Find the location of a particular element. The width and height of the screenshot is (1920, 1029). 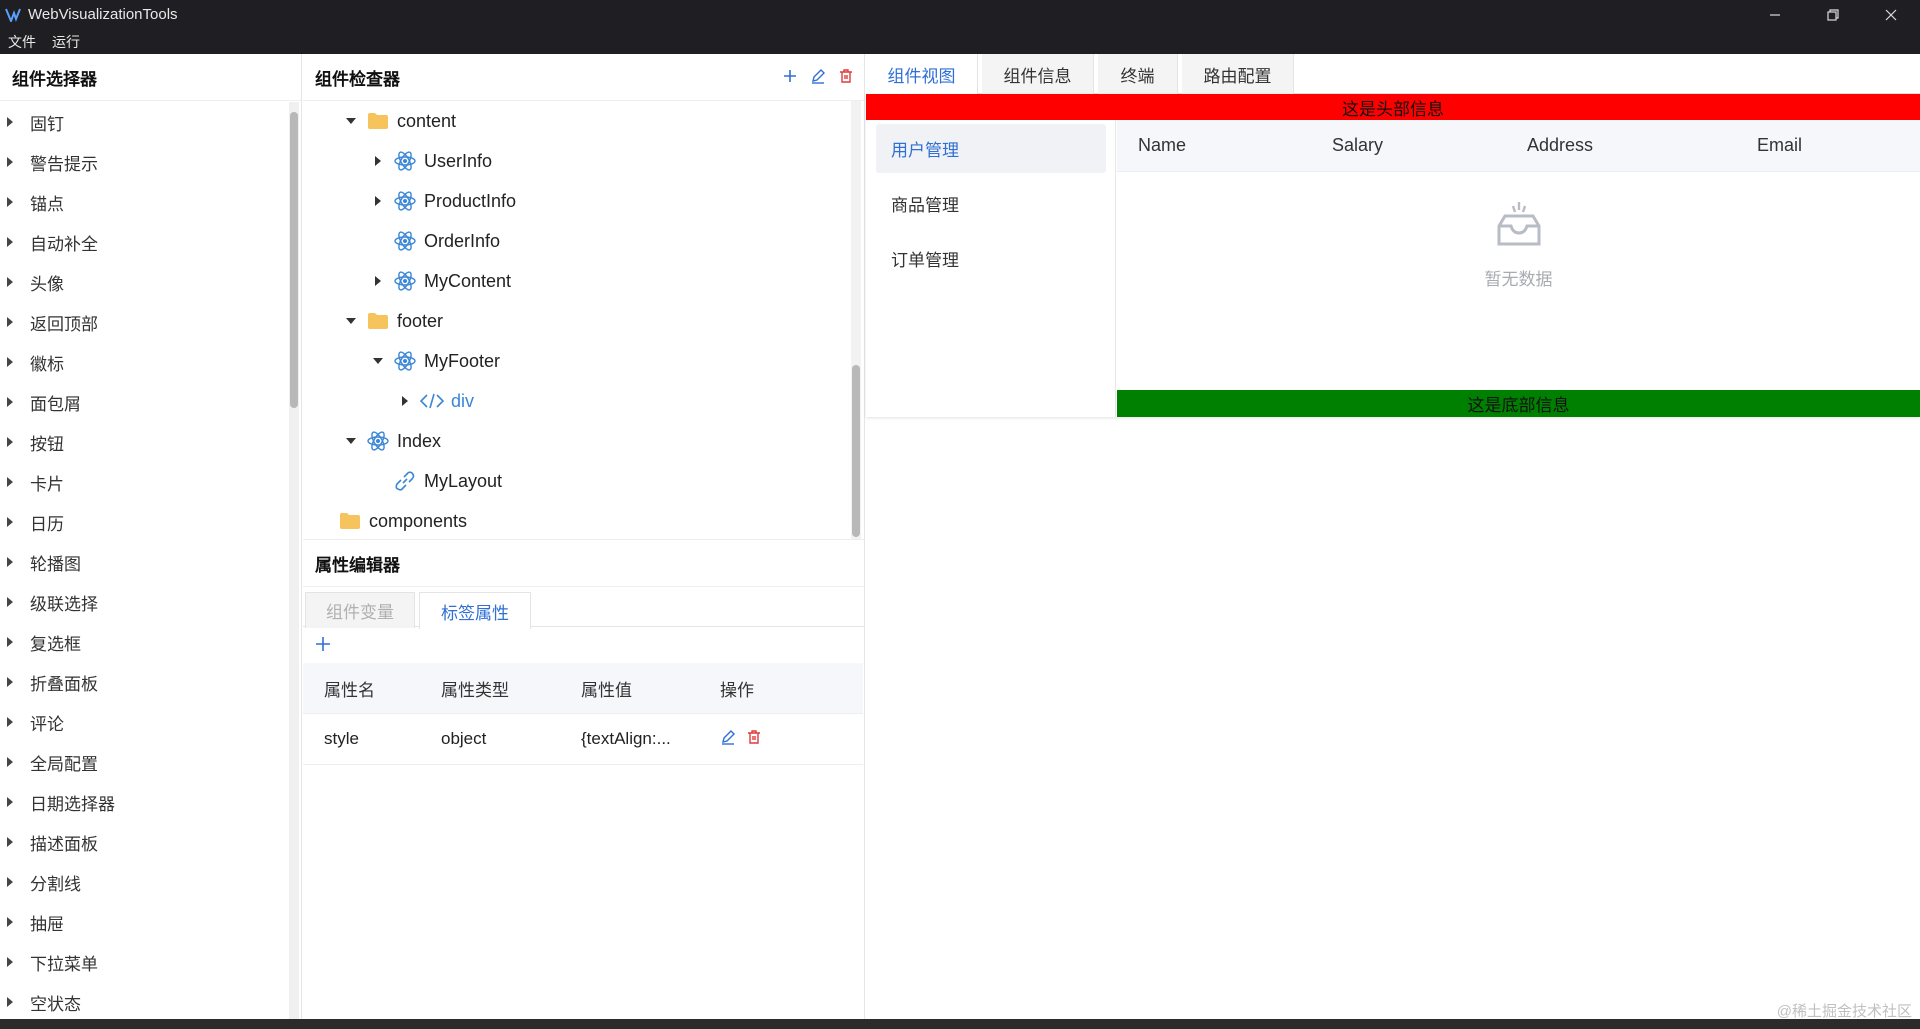

menu-file: 文件 is located at coordinates (22, 42).